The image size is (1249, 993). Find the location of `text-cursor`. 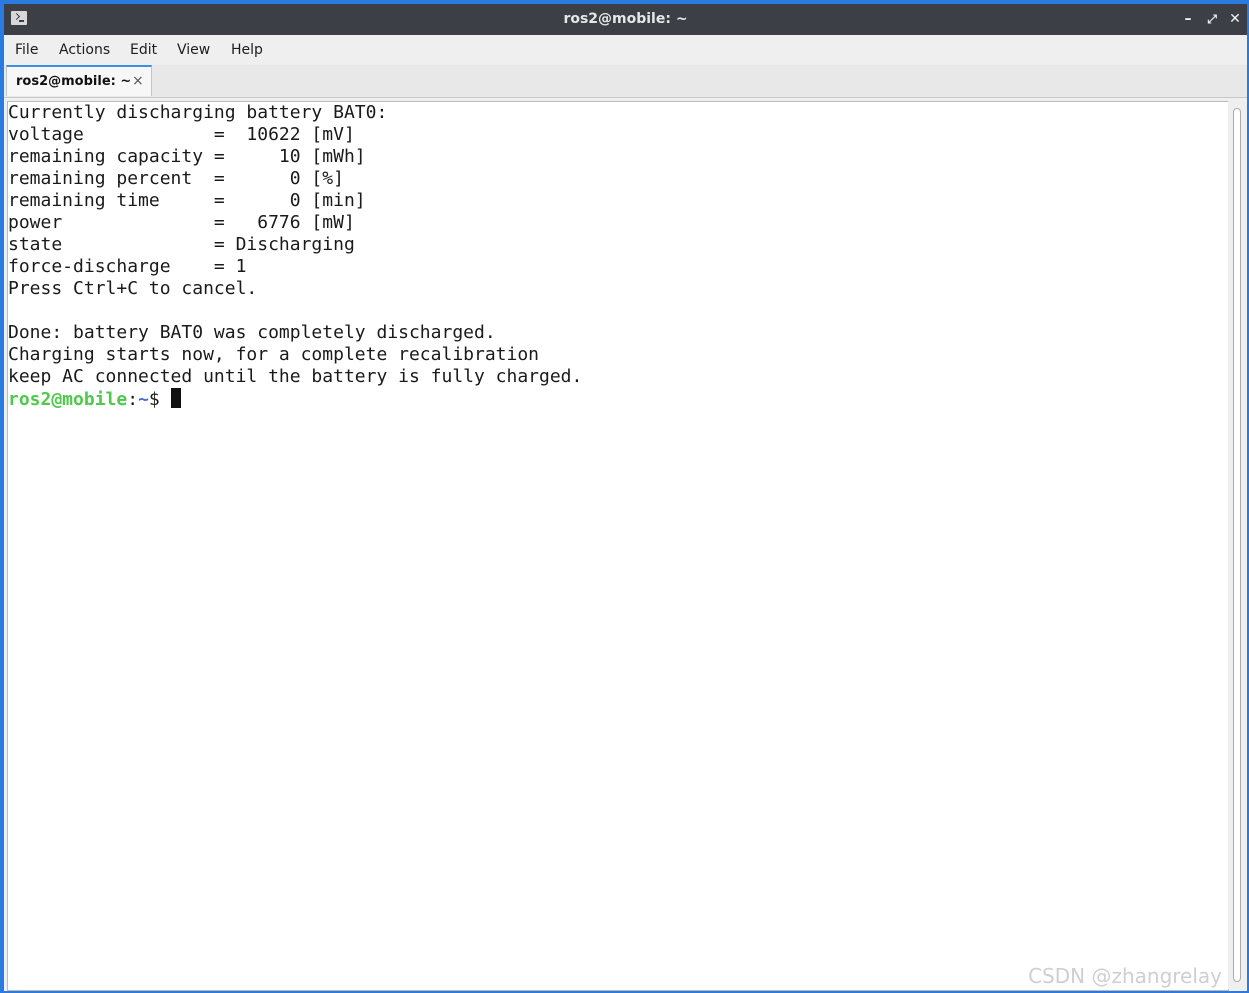

text-cursor is located at coordinates (175, 398).